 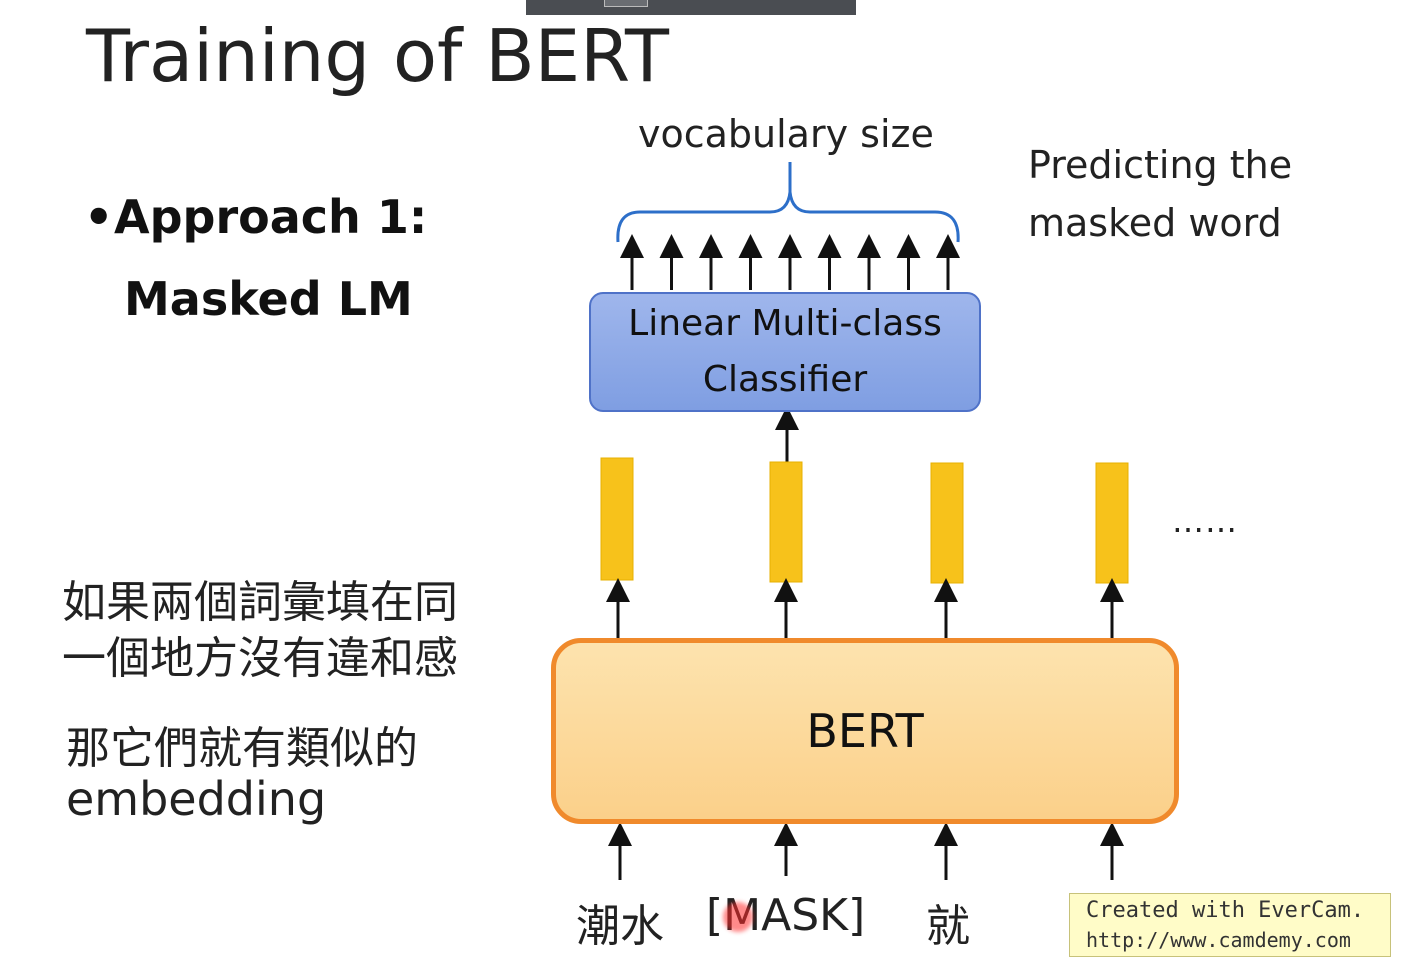 What do you see at coordinates (786, 134) in the screenshot?
I see `vocabulary-size-label: vocabulary size` at bounding box center [786, 134].